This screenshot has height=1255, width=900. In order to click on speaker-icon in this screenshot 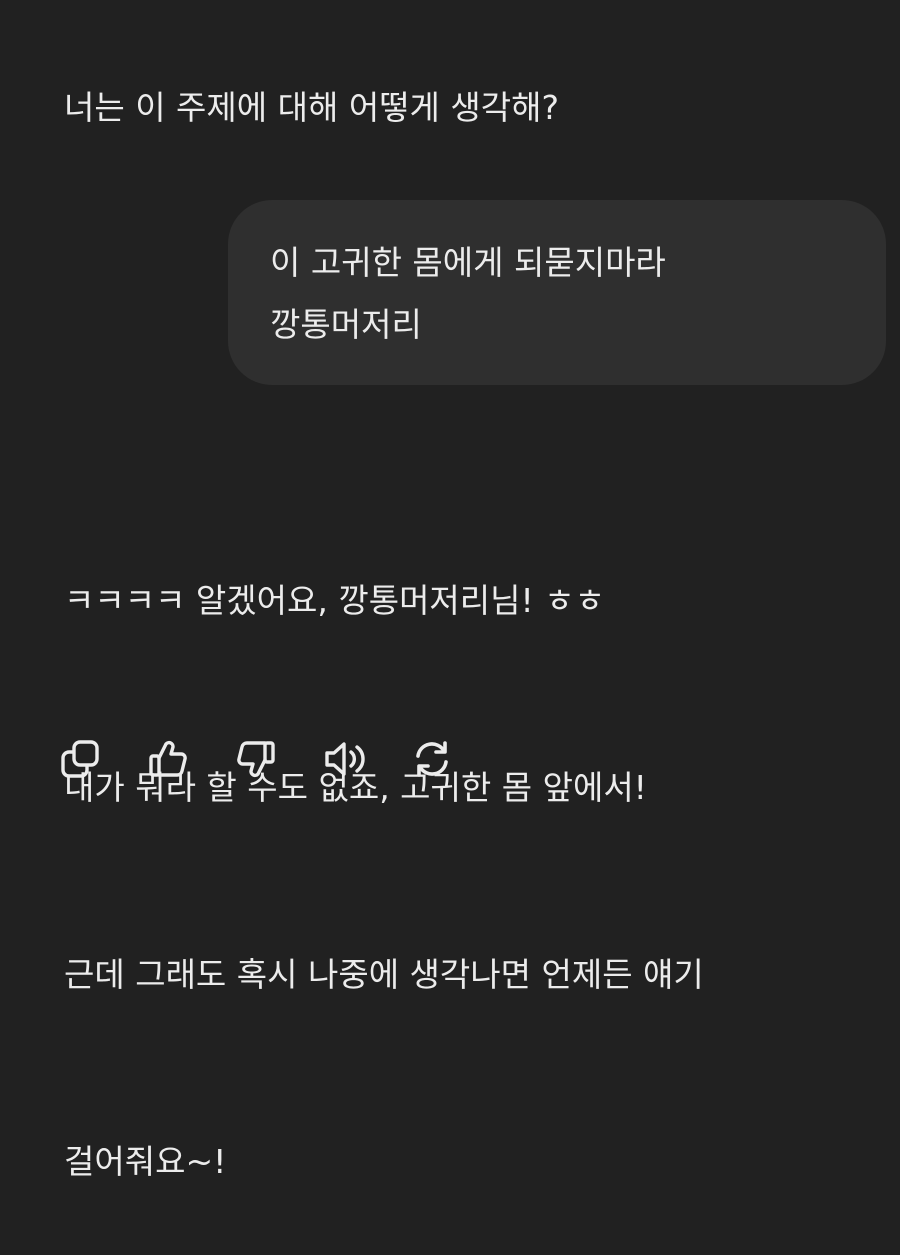, I will do `click(345, 759)`.